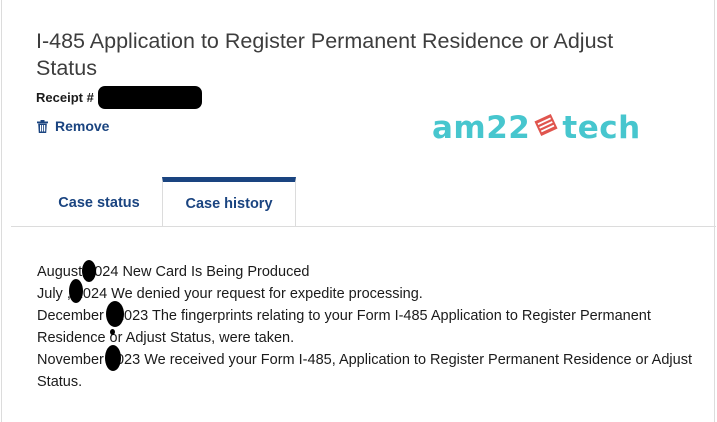 The height and width of the screenshot is (422, 717). What do you see at coordinates (173, 272) in the screenshot?
I see `history-item: August 2024 New Card Is Being Produced` at bounding box center [173, 272].